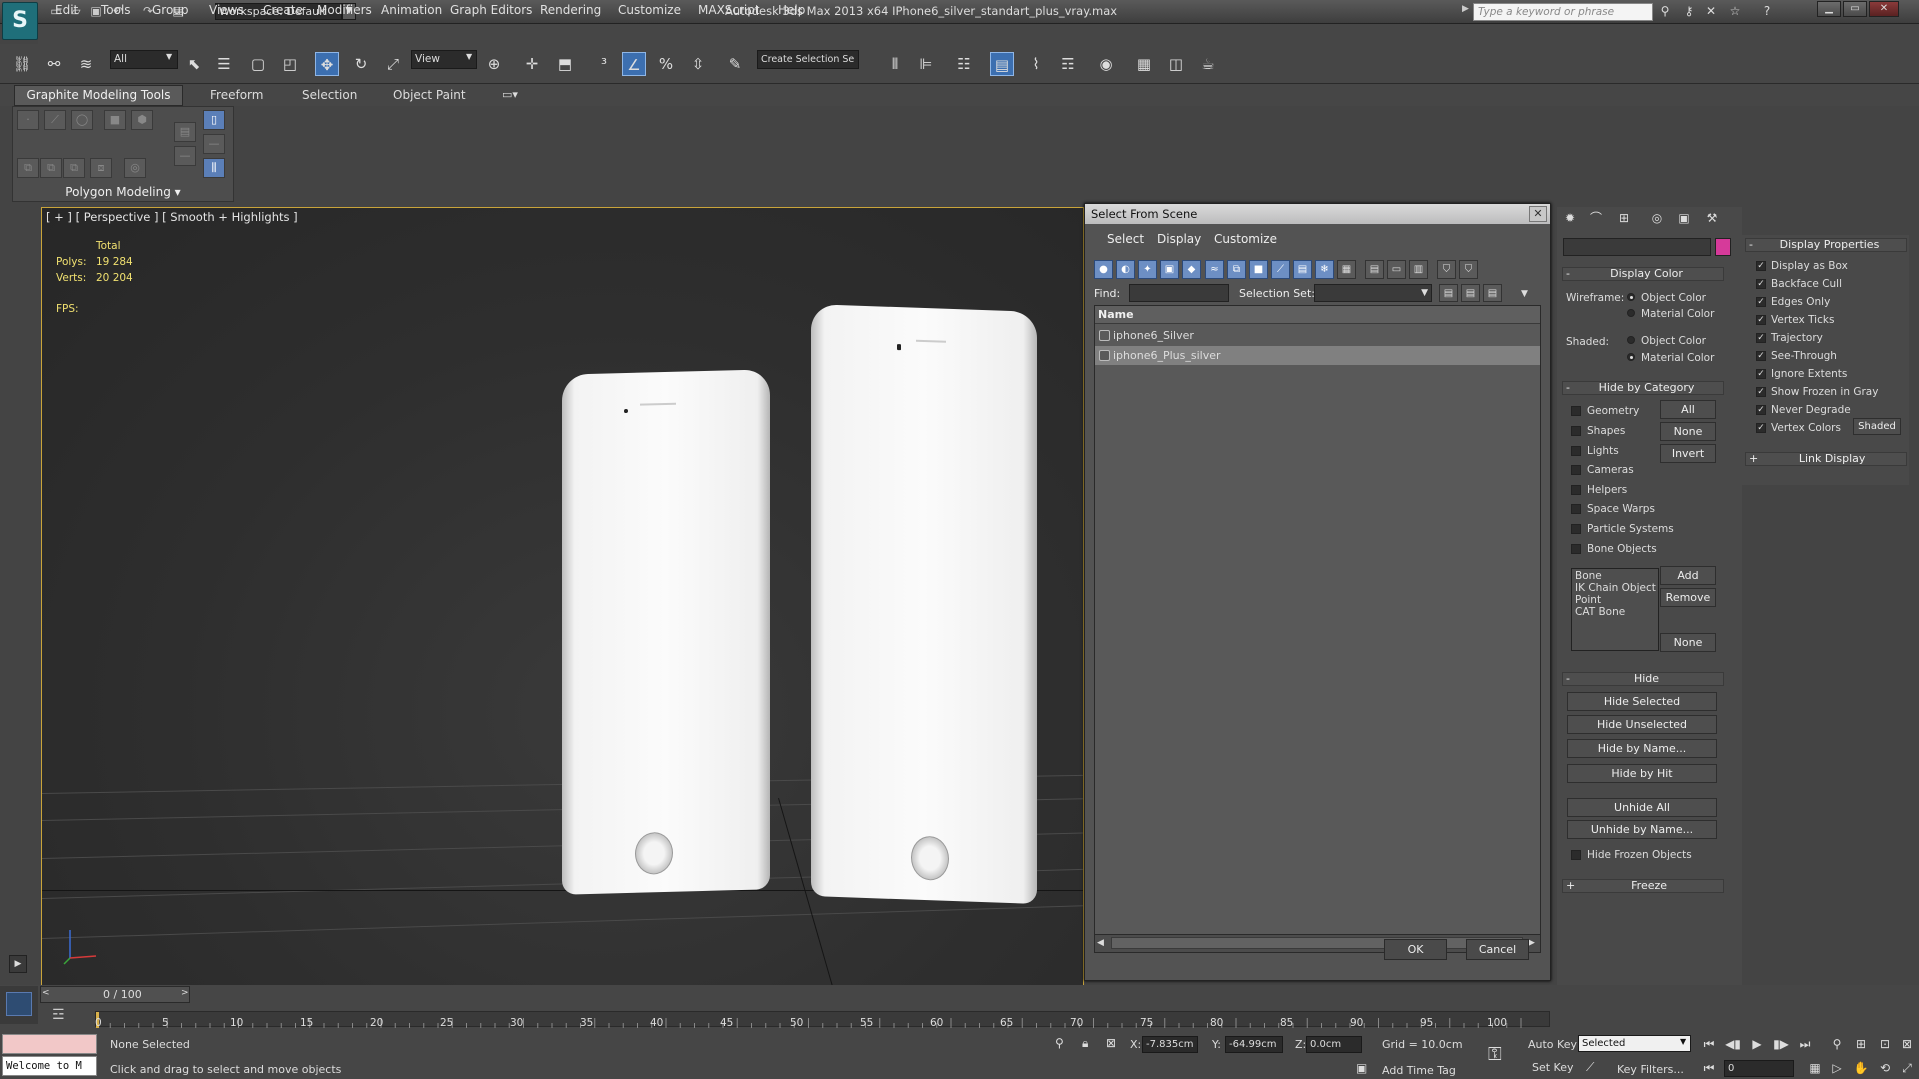  What do you see at coordinates (1576, 470) in the screenshot?
I see `cameras-checkbox` at bounding box center [1576, 470].